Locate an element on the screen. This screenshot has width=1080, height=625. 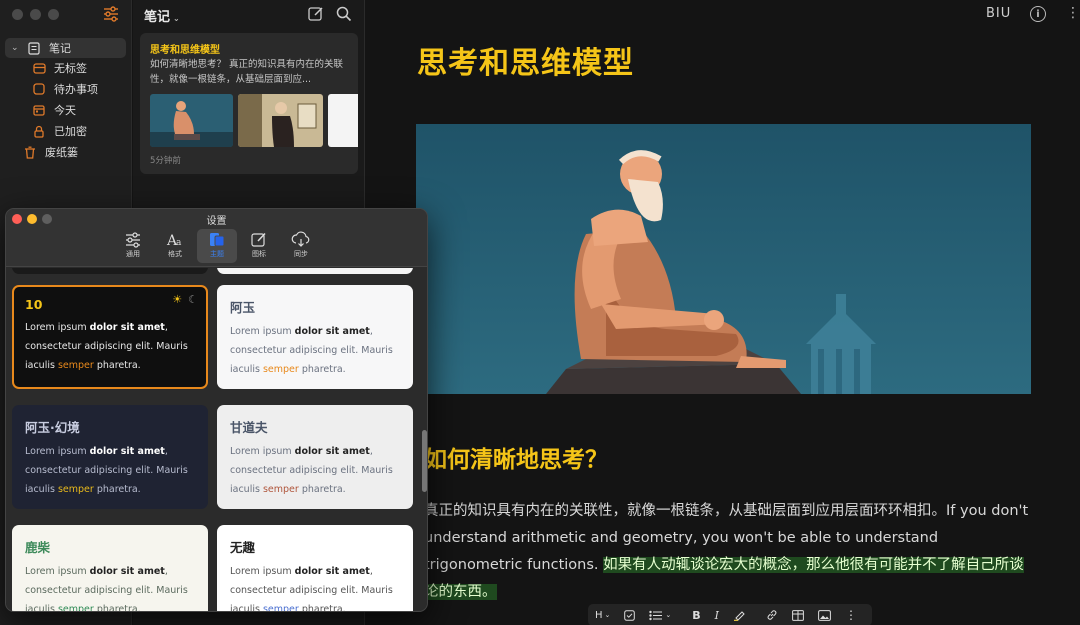
theme-name: 无趣 is located at coordinates (243, 547).